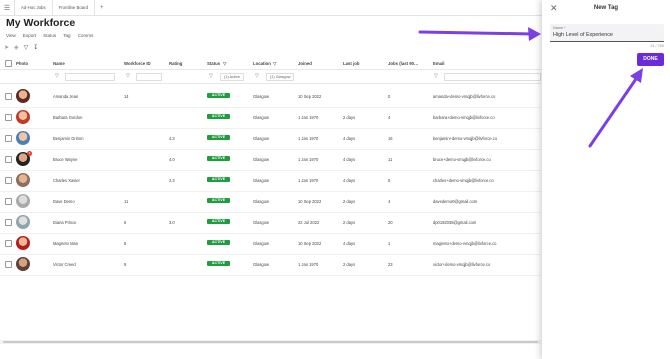 The width and height of the screenshot is (670, 359). I want to click on status-filter-icon: ▽, so click(224, 64).